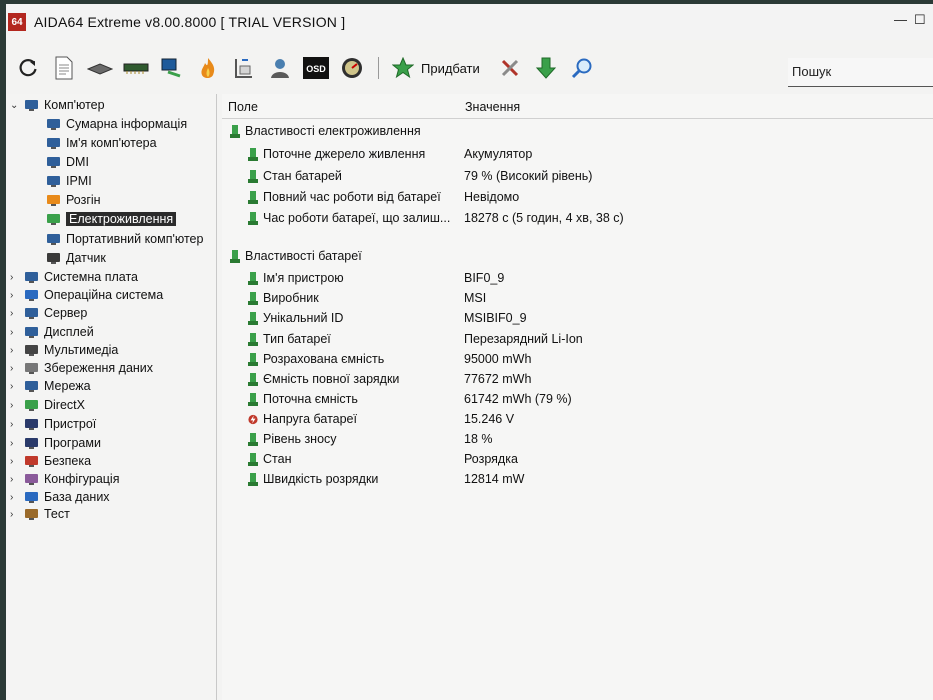 Image resolution: width=933 pixels, height=700 pixels. I want to click on search-box, so click(860, 72).